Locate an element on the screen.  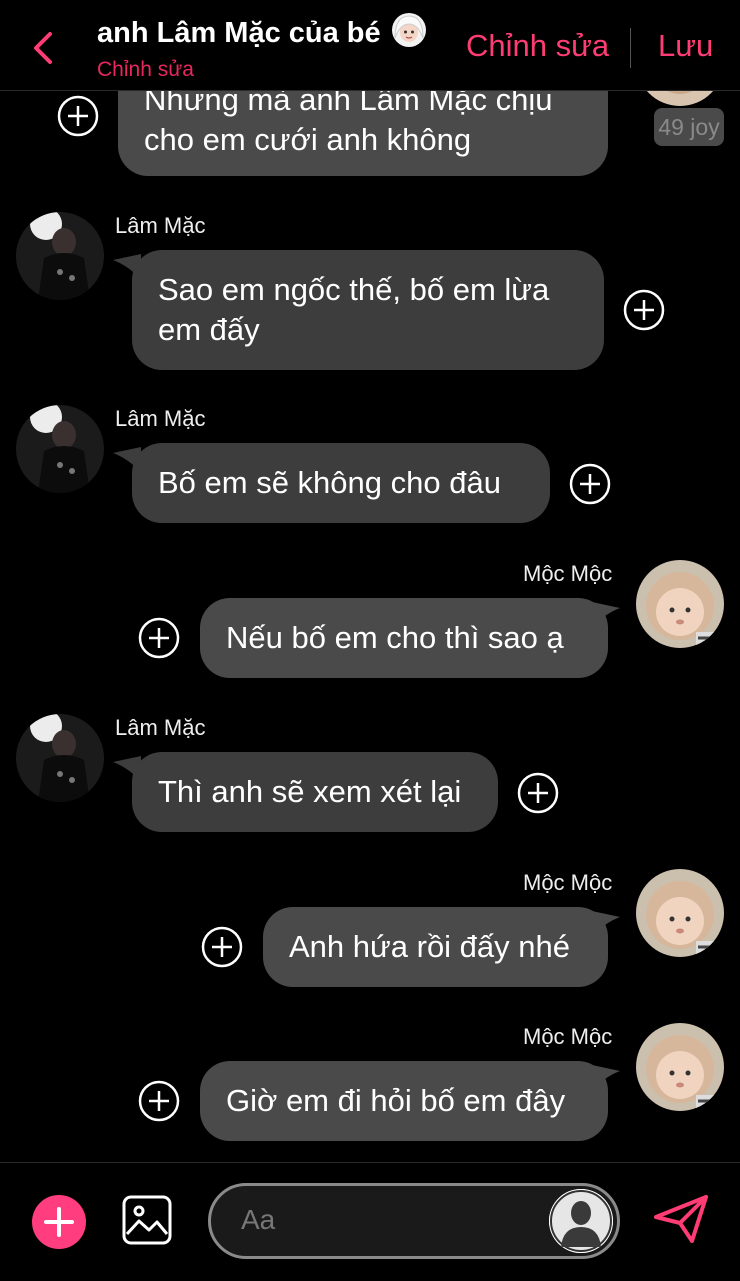
message-bubble: Giờ em đi hỏi bố em đây is located at coordinates (404, 1101).